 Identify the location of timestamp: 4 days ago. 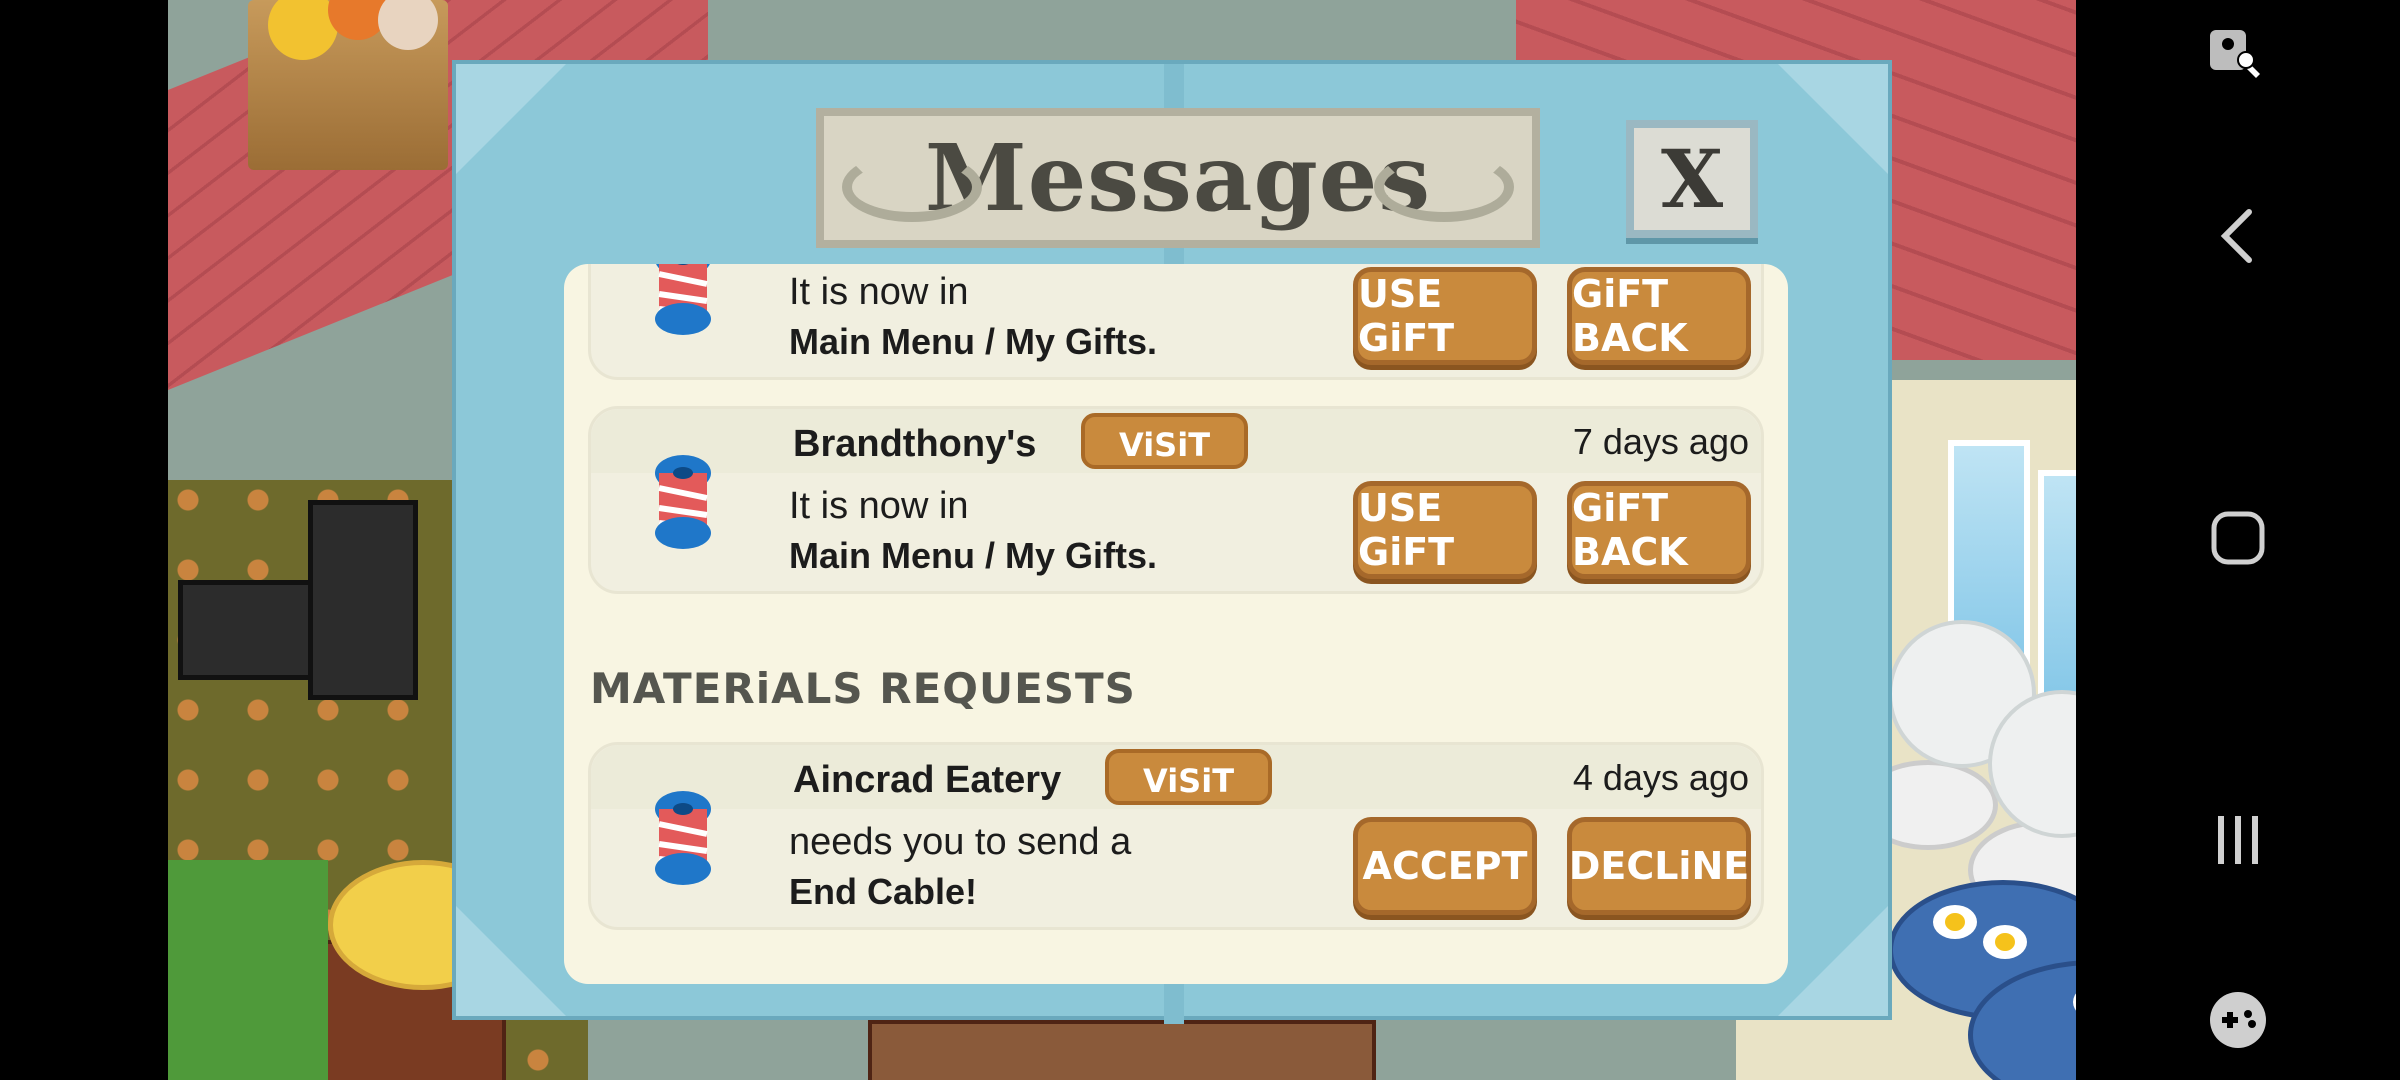
(1660, 777).